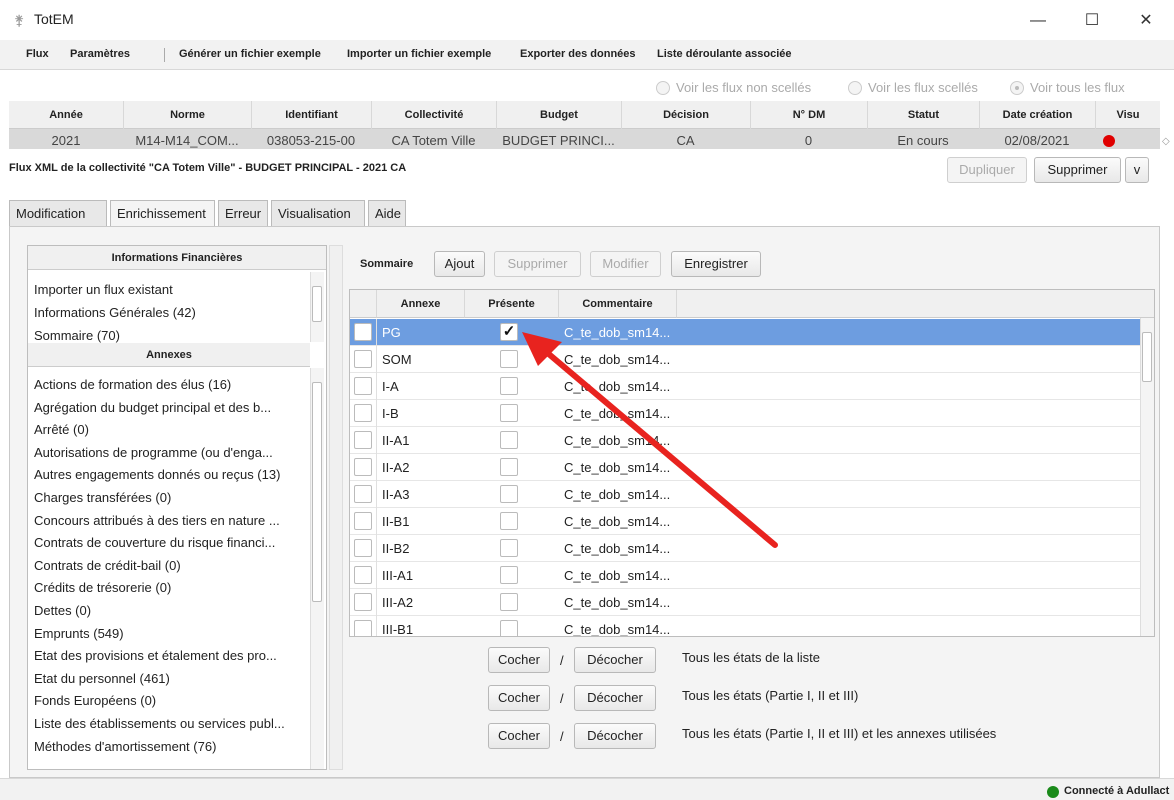 The width and height of the screenshot is (1174, 800). What do you see at coordinates (1146, 21) in the screenshot?
I see `close-button: ✕` at bounding box center [1146, 21].